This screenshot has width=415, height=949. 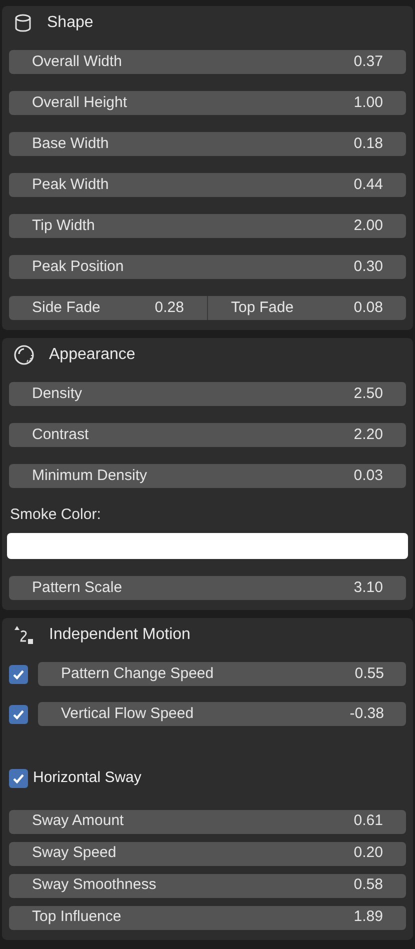 I want to click on field-label: Peak Position, so click(x=78, y=266).